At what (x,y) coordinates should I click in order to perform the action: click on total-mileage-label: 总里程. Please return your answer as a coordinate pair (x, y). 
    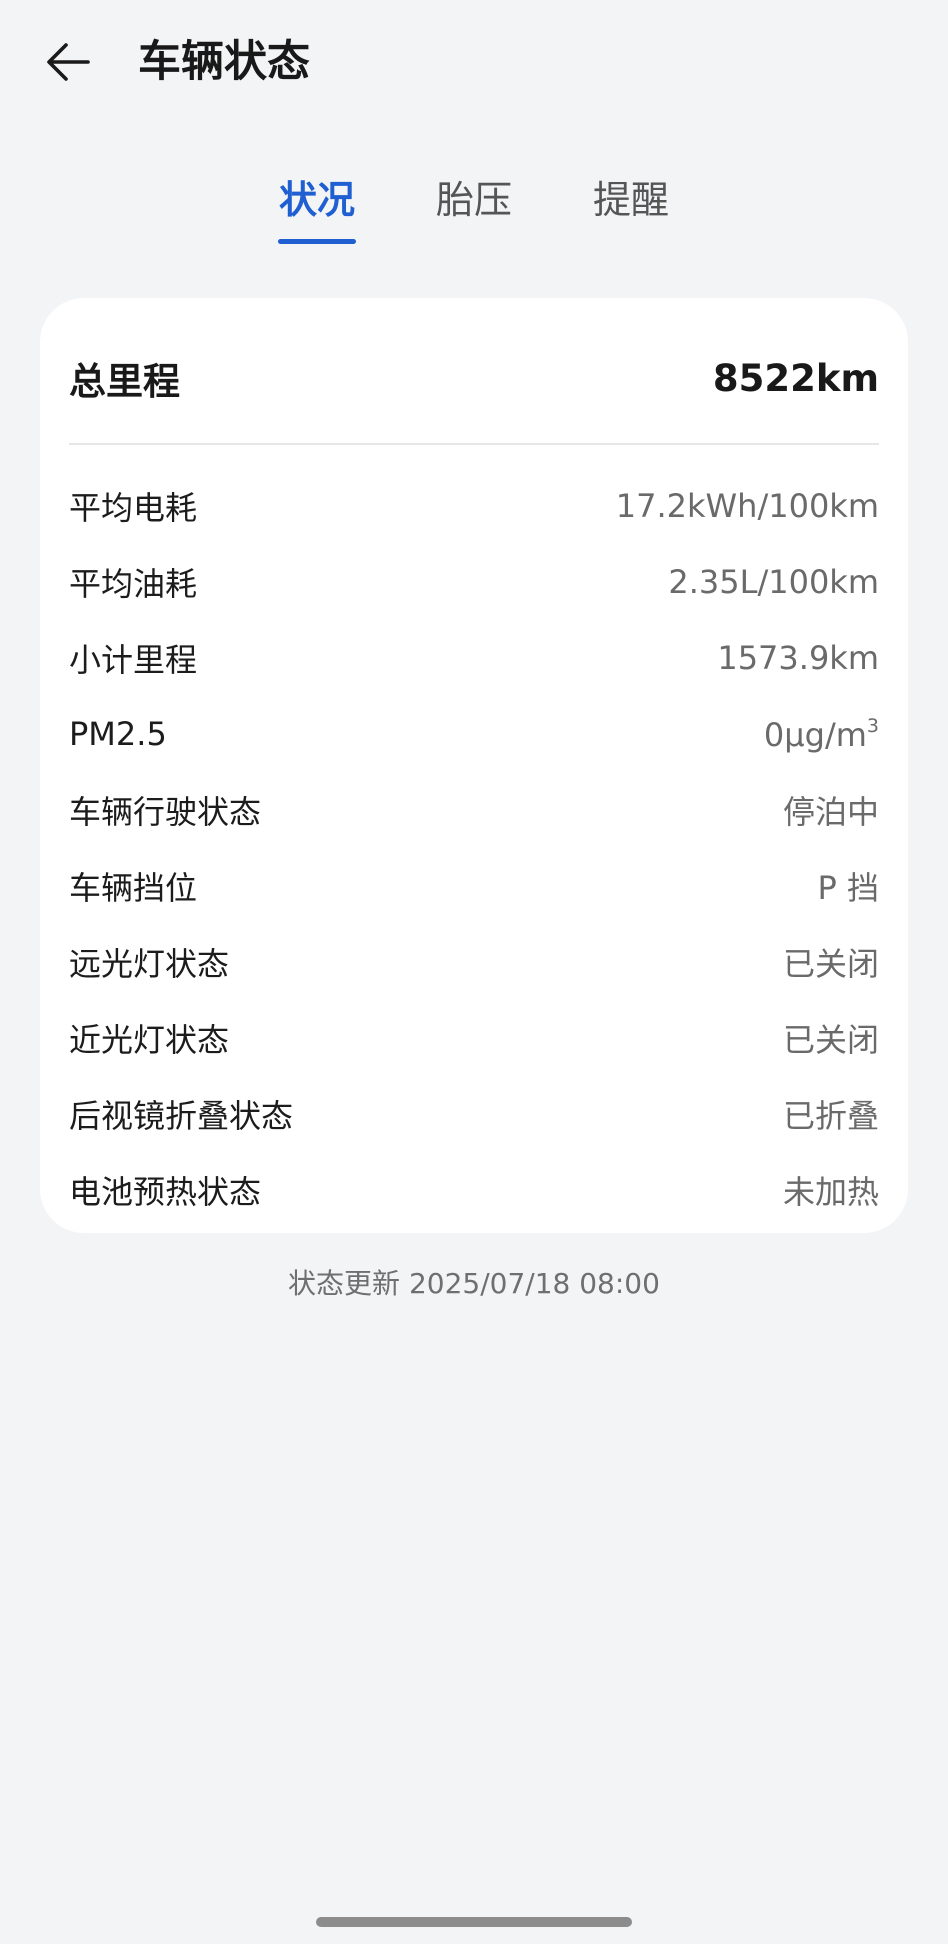
    Looking at the image, I should click on (124, 381).